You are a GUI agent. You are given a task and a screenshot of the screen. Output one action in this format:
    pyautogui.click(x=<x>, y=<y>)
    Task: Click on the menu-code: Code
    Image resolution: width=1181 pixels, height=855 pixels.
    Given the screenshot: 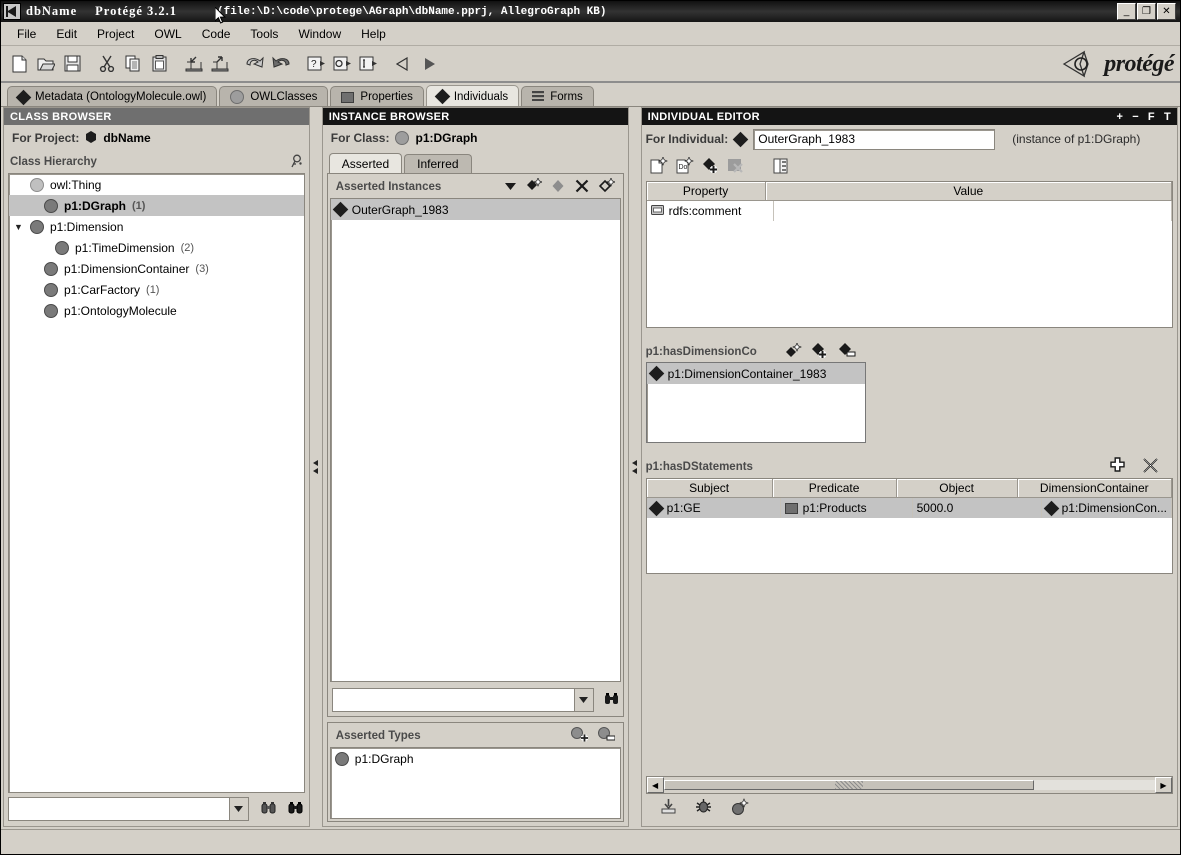 What is the action you would take?
    pyautogui.click(x=216, y=34)
    